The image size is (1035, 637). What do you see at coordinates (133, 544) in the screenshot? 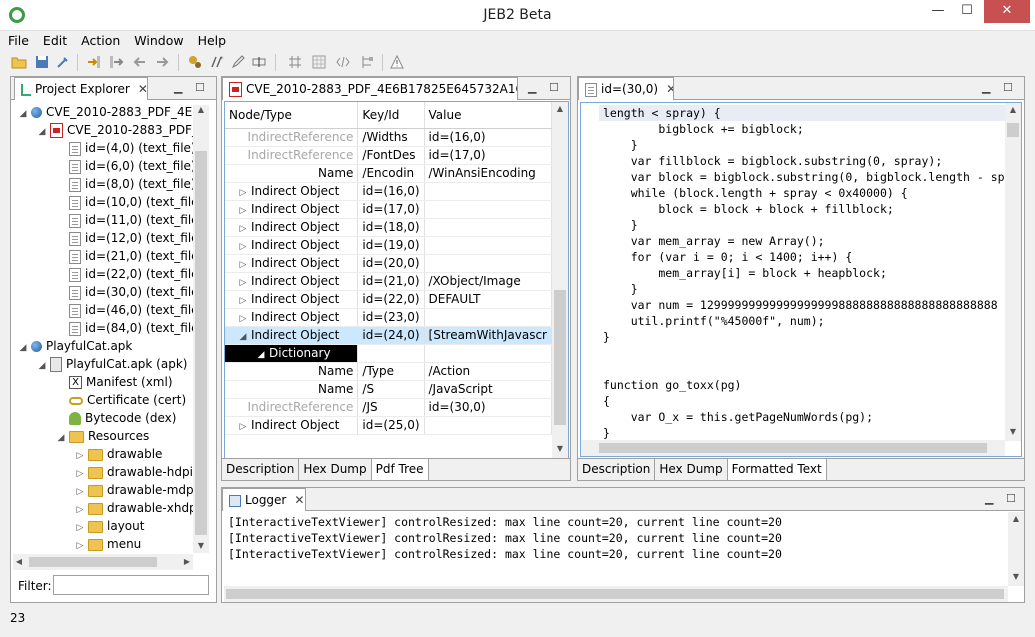
I see `tree-item: ▷ menu` at bounding box center [133, 544].